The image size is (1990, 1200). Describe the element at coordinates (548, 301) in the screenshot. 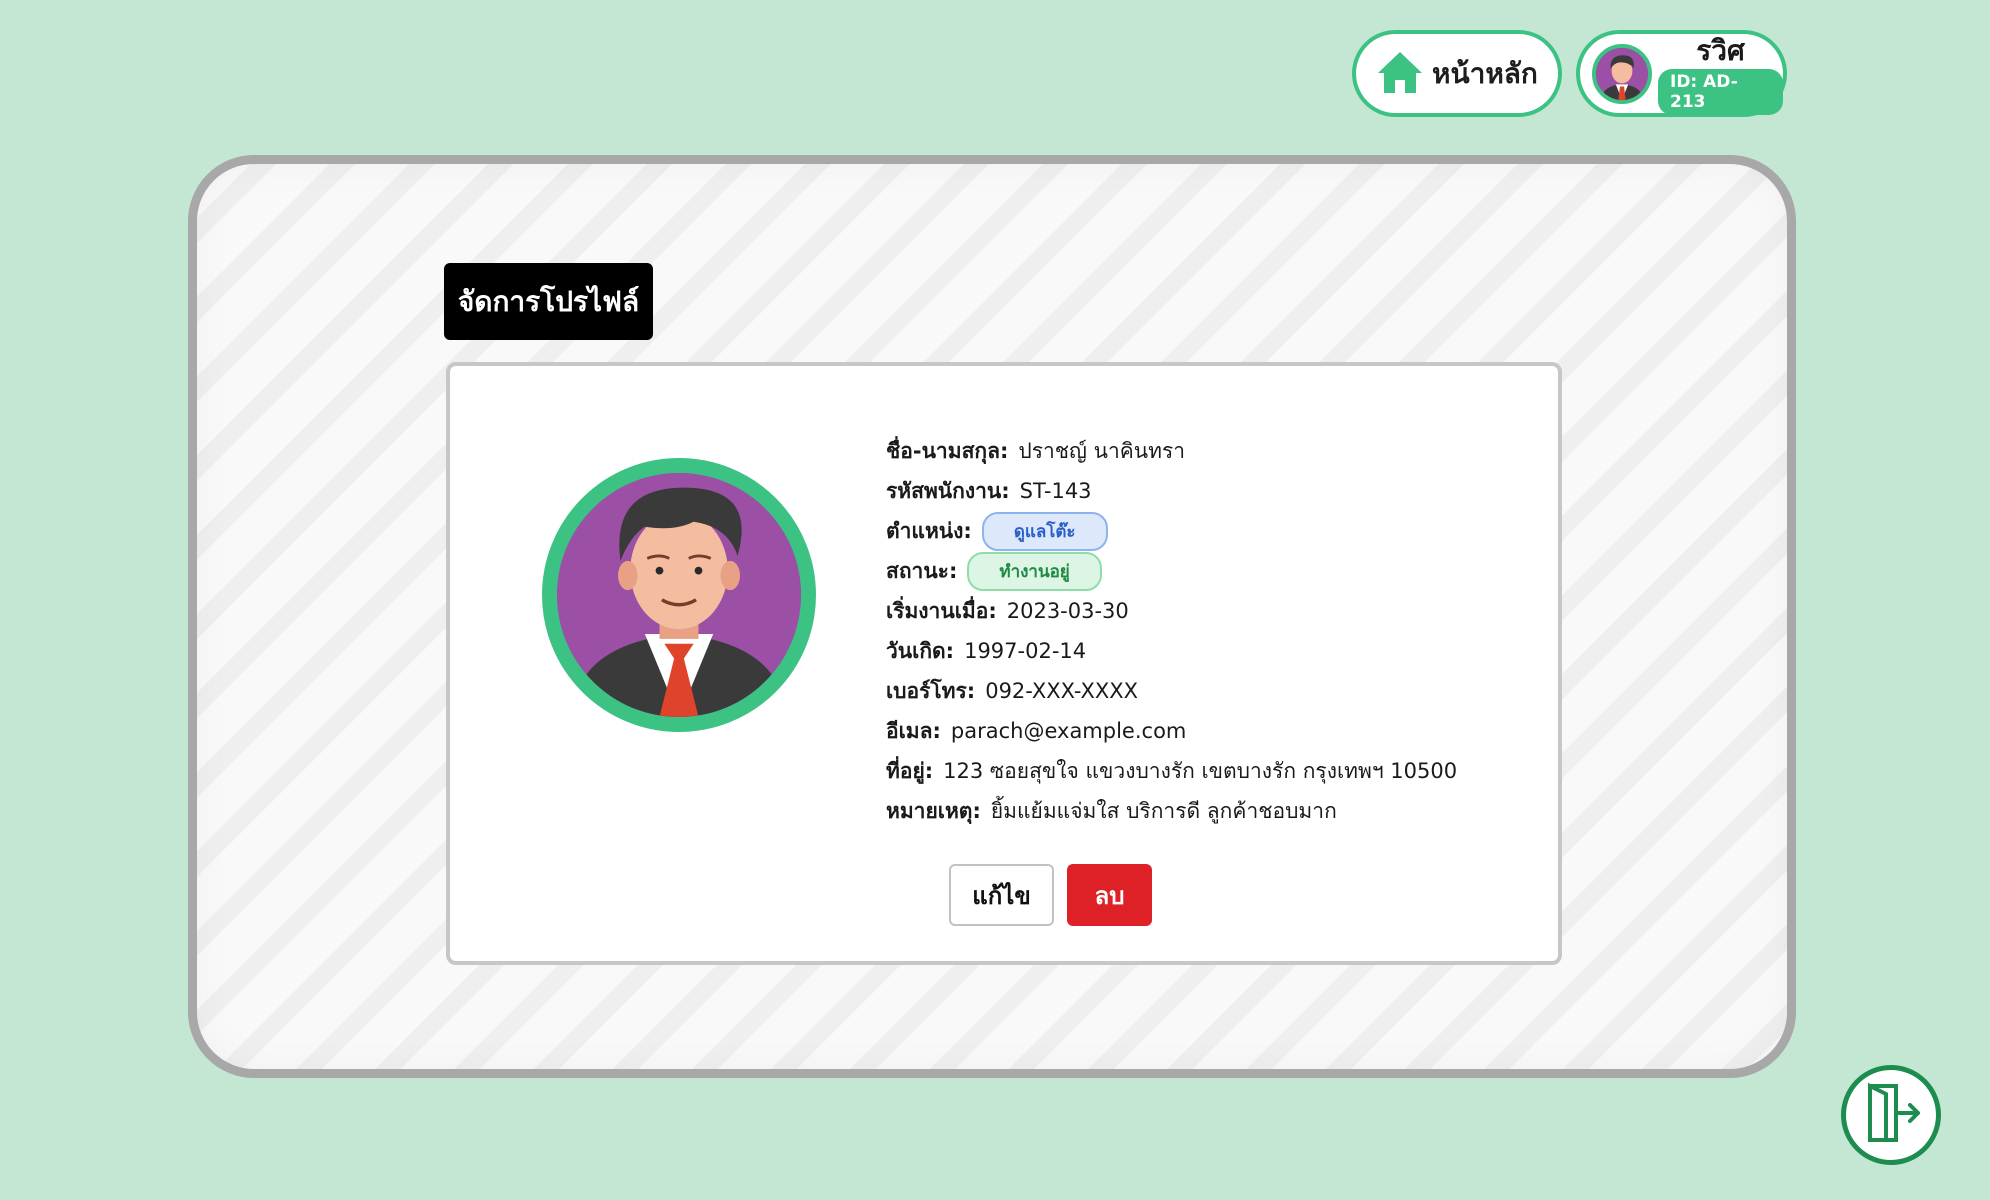

I see `page-title: จัดการโปรไฟล์` at that location.